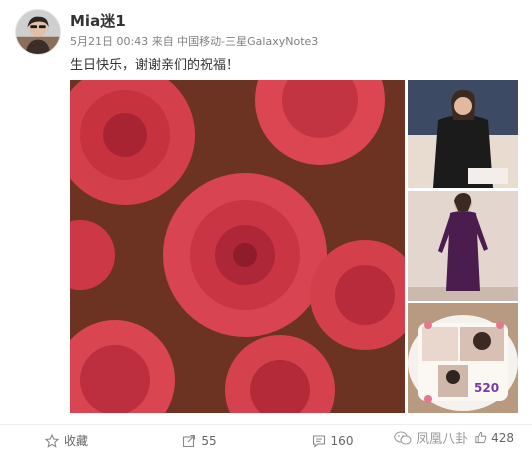 The image size is (532, 456). I want to click on cake-text: 520, so click(487, 388).